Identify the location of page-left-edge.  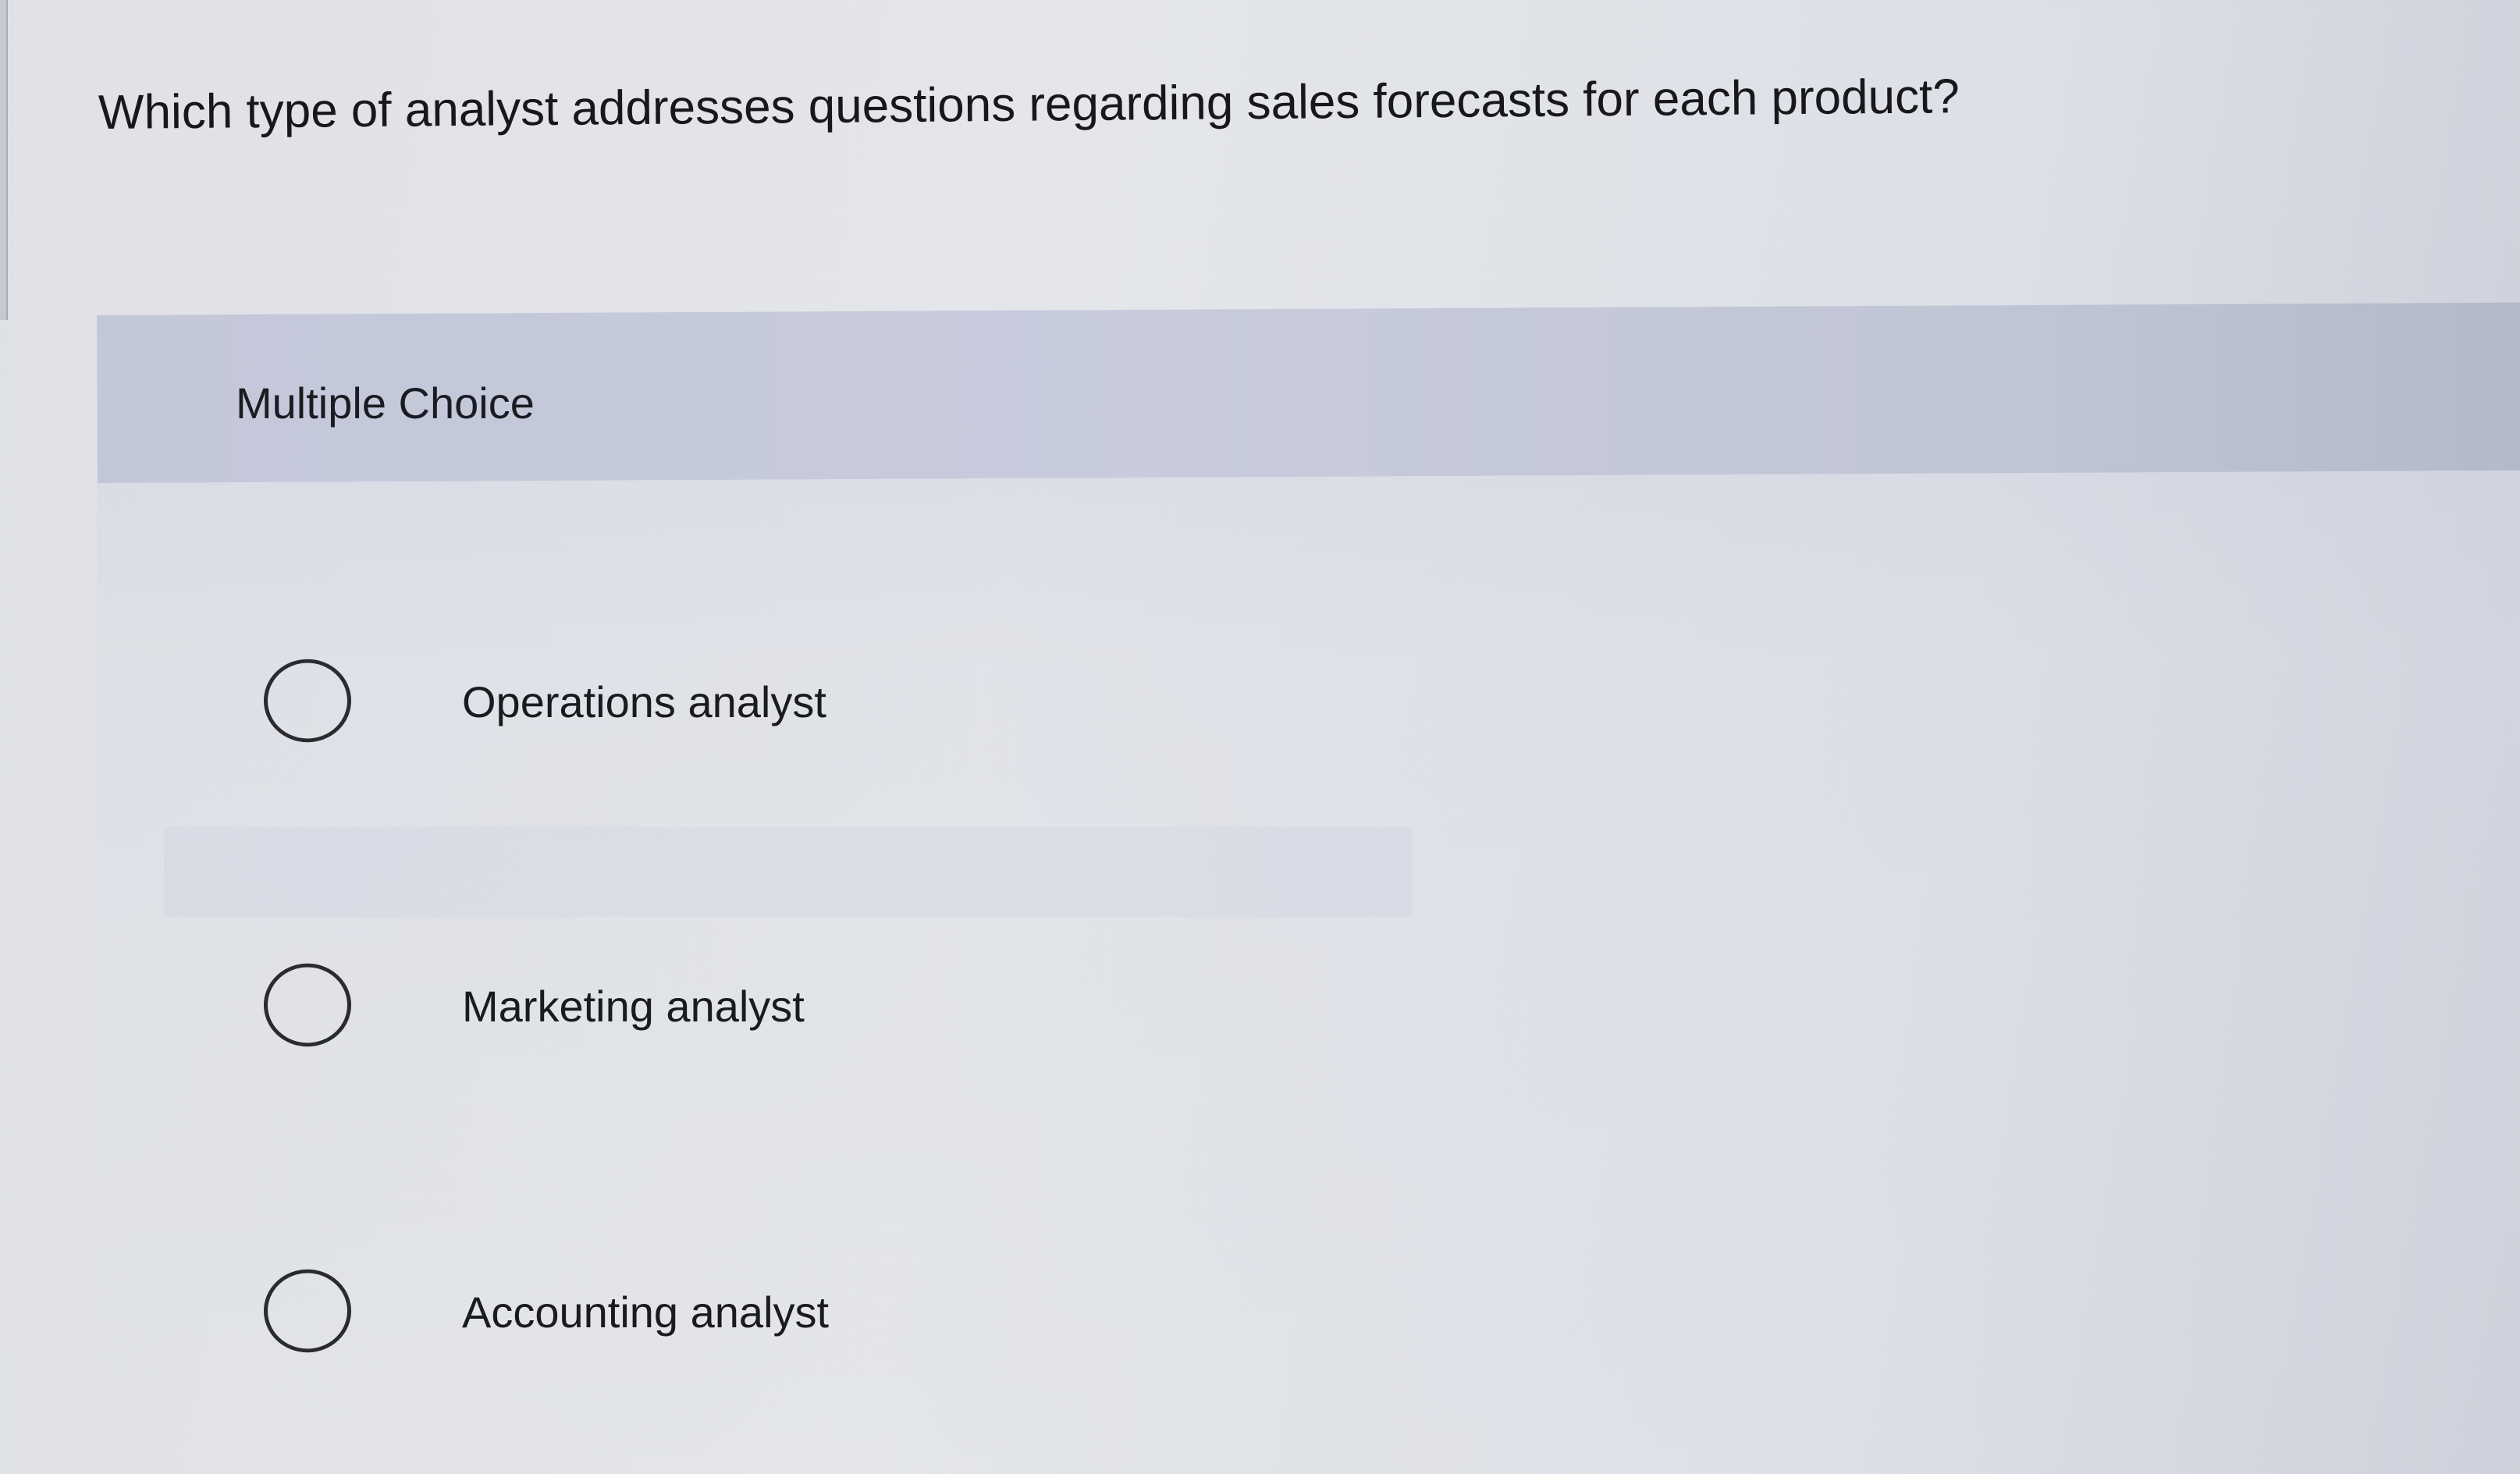
(4, 160).